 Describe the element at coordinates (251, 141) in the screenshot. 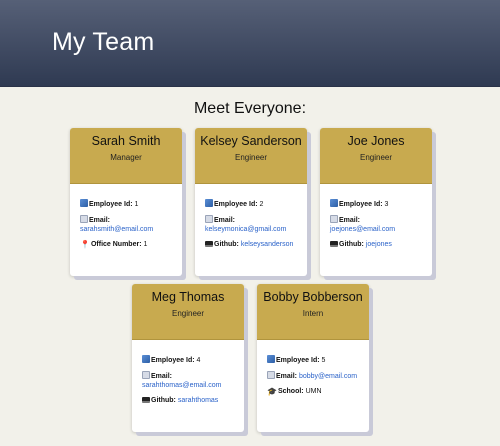

I see `employee-name: Kelsey Sanderson` at that location.